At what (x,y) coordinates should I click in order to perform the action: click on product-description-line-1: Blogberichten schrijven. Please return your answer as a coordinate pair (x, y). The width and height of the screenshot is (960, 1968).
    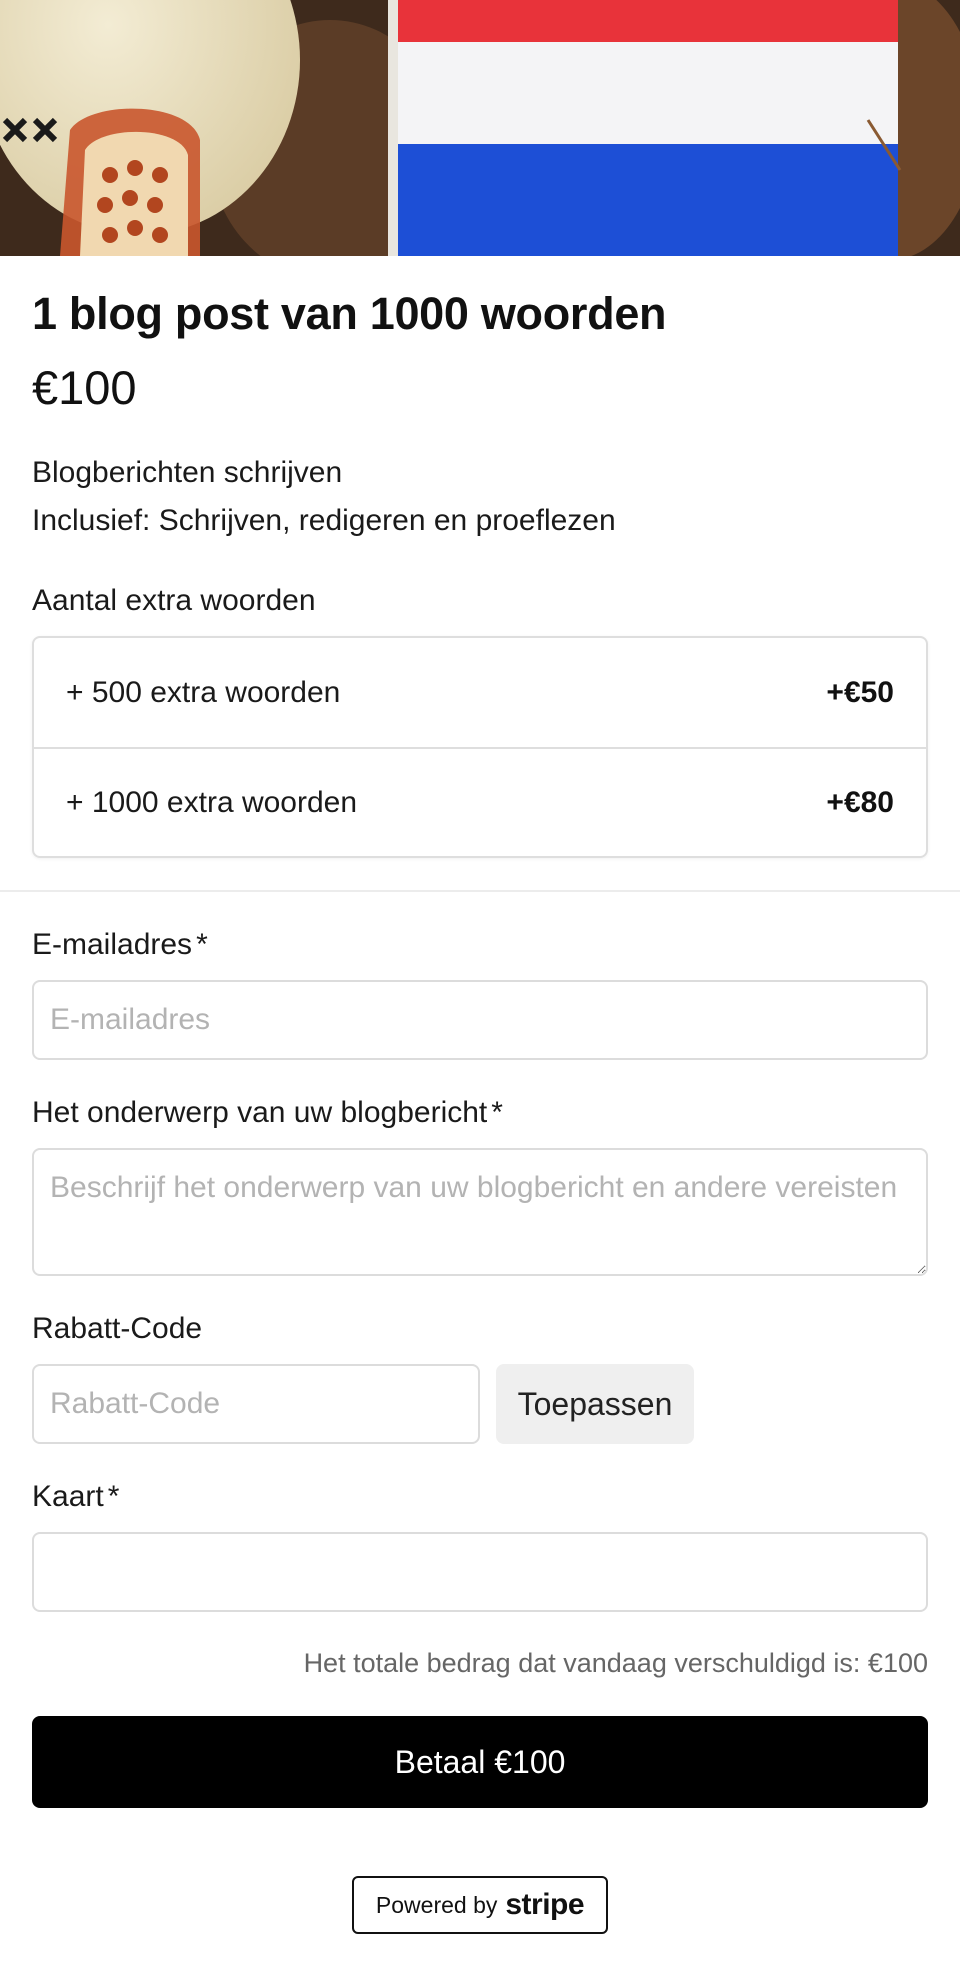
    Looking at the image, I should click on (187, 472).